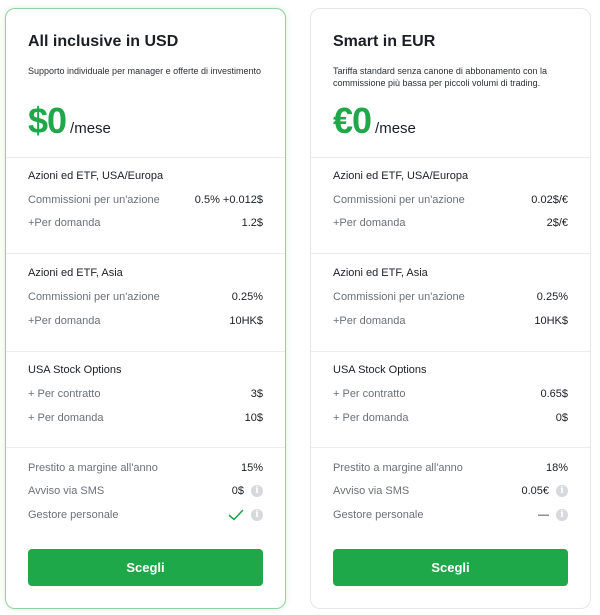 This screenshot has width=600, height=615. I want to click on fee-row: + Per domanda 10$, so click(145, 418).